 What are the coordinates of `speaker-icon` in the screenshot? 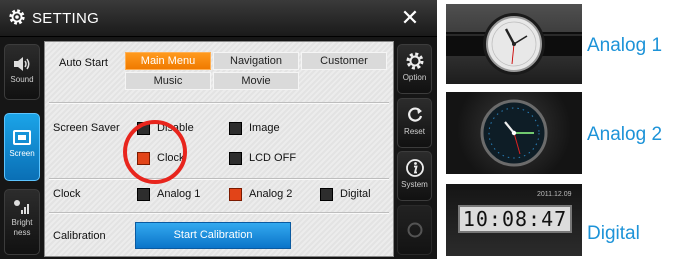 It's located at (22, 64).